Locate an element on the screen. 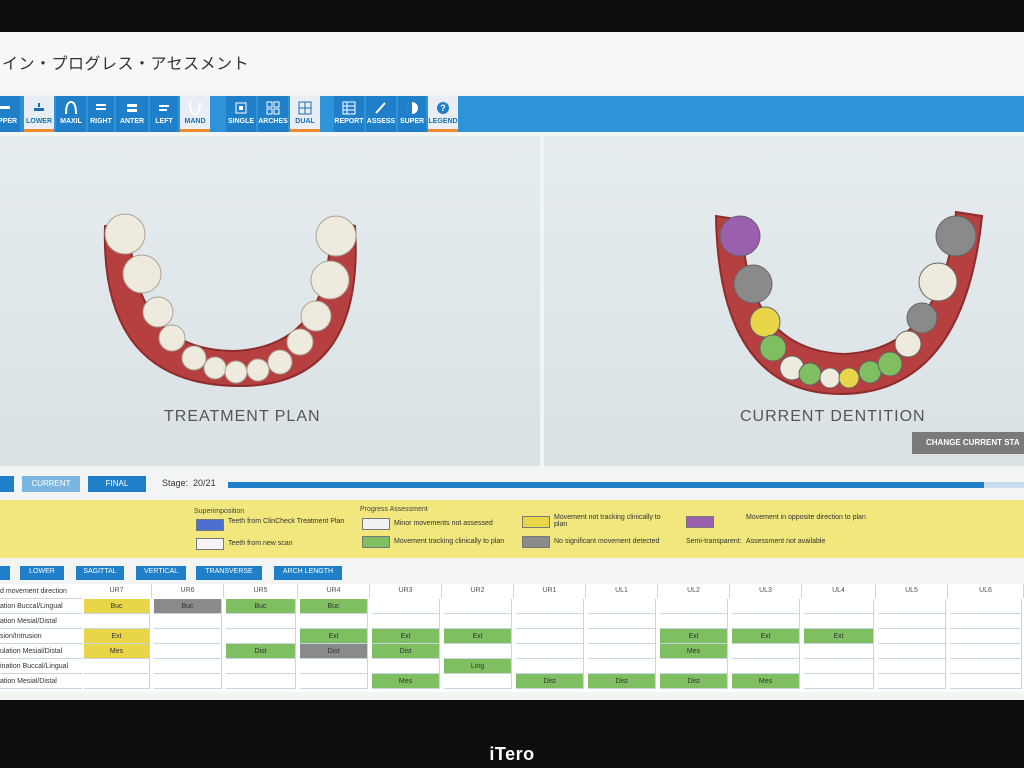 This screenshot has height=768, width=1024. toolbar-anter-button: ANTER is located at coordinates (132, 114).